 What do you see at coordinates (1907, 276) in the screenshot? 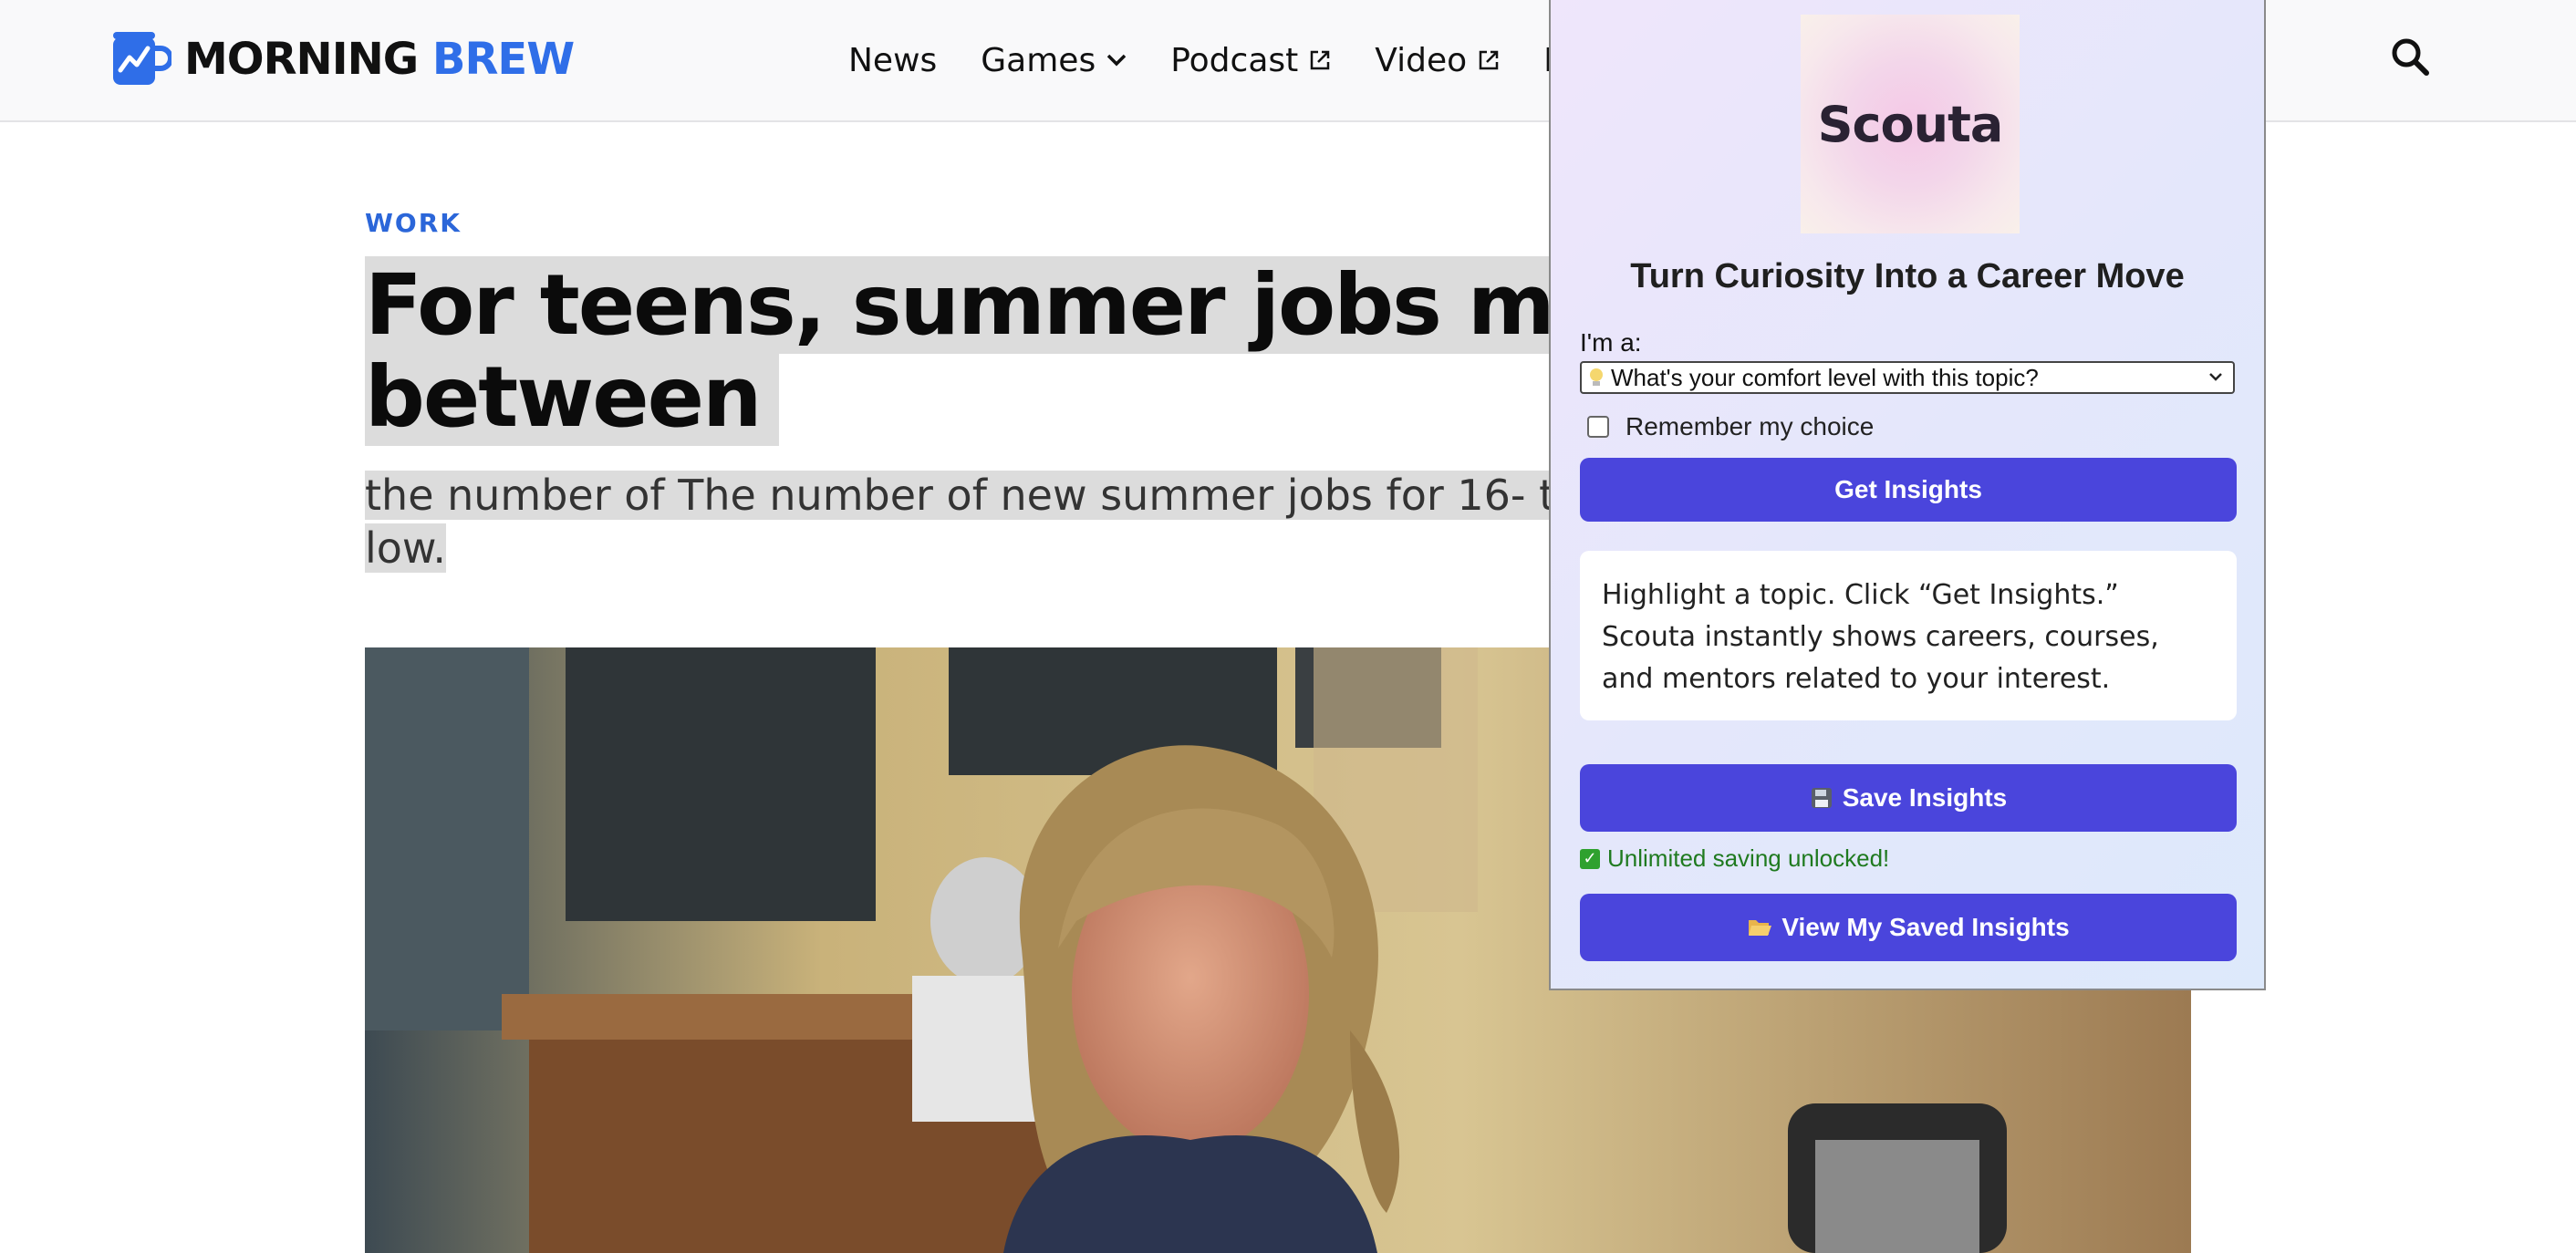
I see `popup-title: Turn Curiosity Into a Career Move` at bounding box center [1907, 276].